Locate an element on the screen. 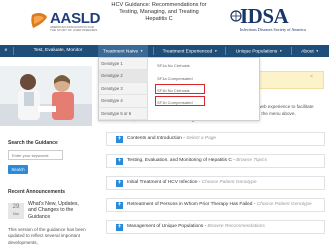 This screenshot has width=329, height=247. announcement-date-badge: 29 Mar is located at coordinates (16, 211).